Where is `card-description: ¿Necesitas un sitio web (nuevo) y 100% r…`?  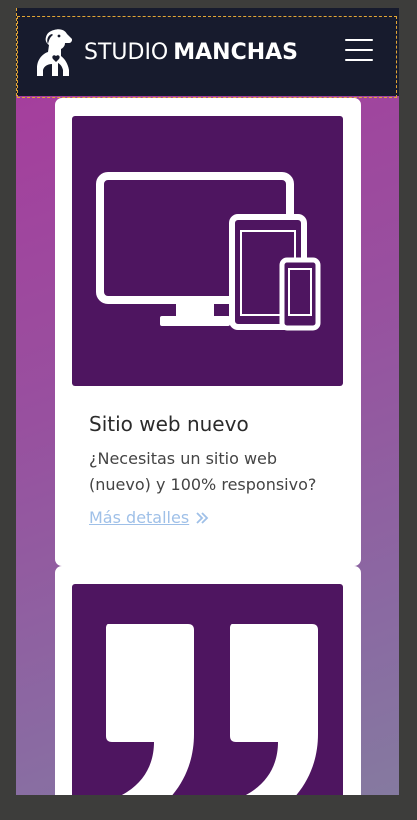
card-description: ¿Necesitas un sitio web (nuevo) y 100% r… is located at coordinates (203, 471).